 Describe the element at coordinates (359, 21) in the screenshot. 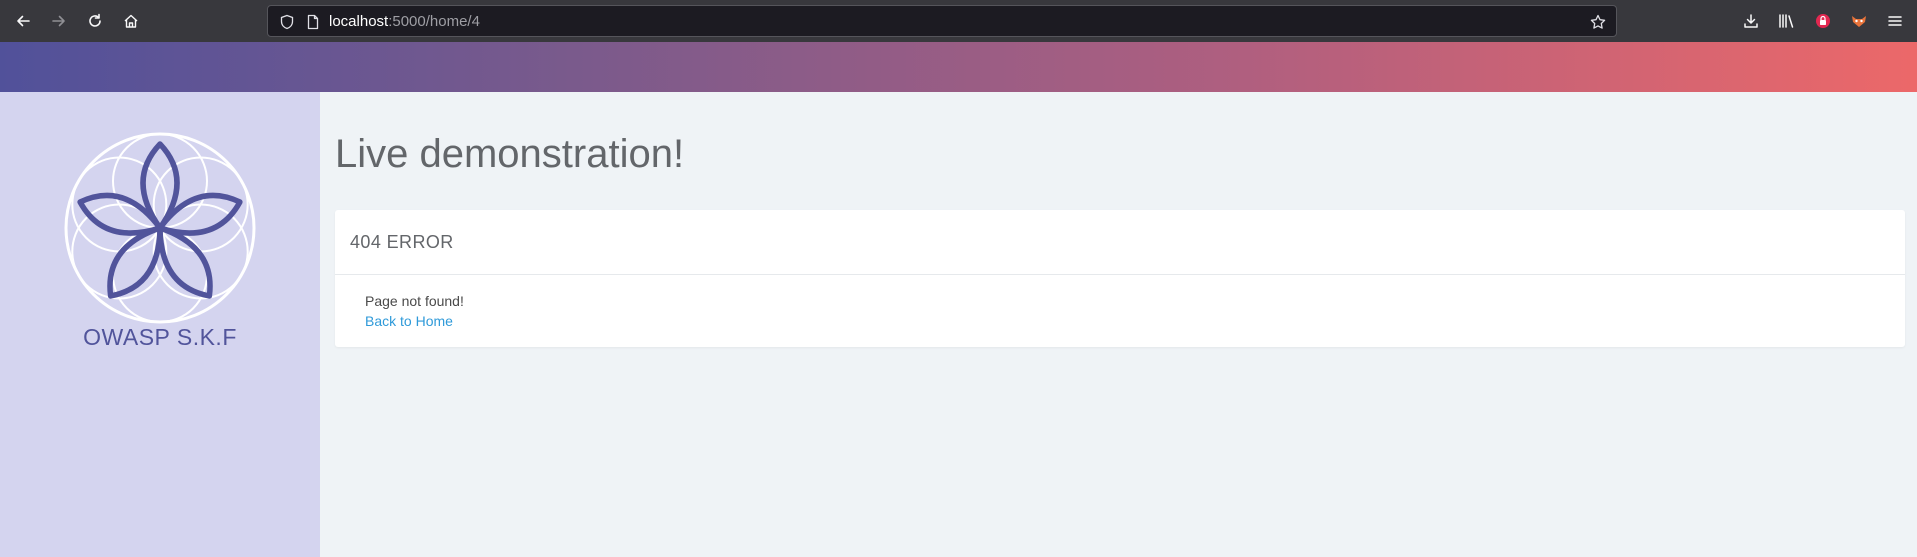

I see `url-host: localhost` at that location.